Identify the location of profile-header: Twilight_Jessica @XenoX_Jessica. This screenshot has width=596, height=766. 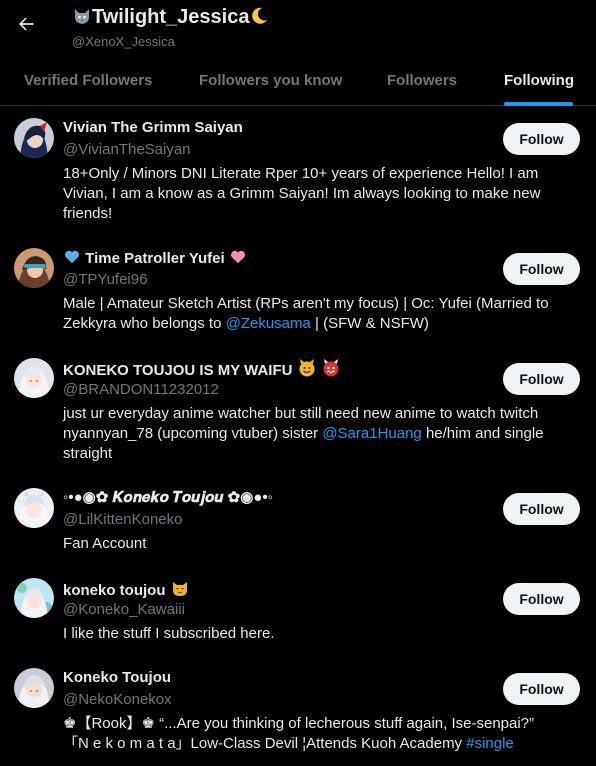
(298, 26).